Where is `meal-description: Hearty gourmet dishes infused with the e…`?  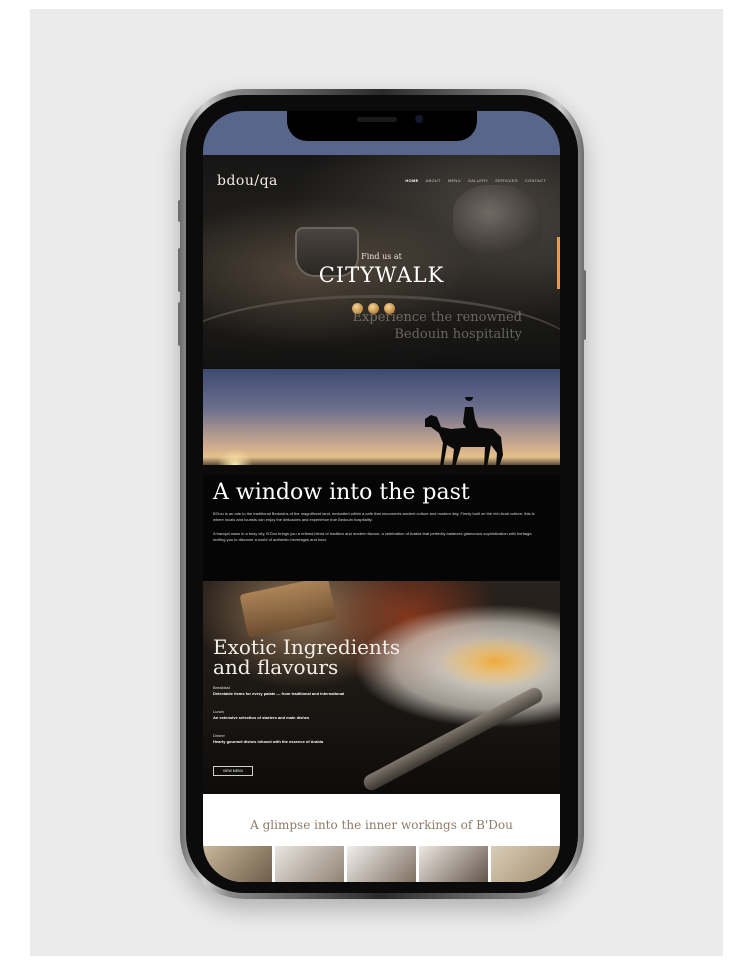
meal-description: Hearty gourmet dishes infused with the e… is located at coordinates (268, 741).